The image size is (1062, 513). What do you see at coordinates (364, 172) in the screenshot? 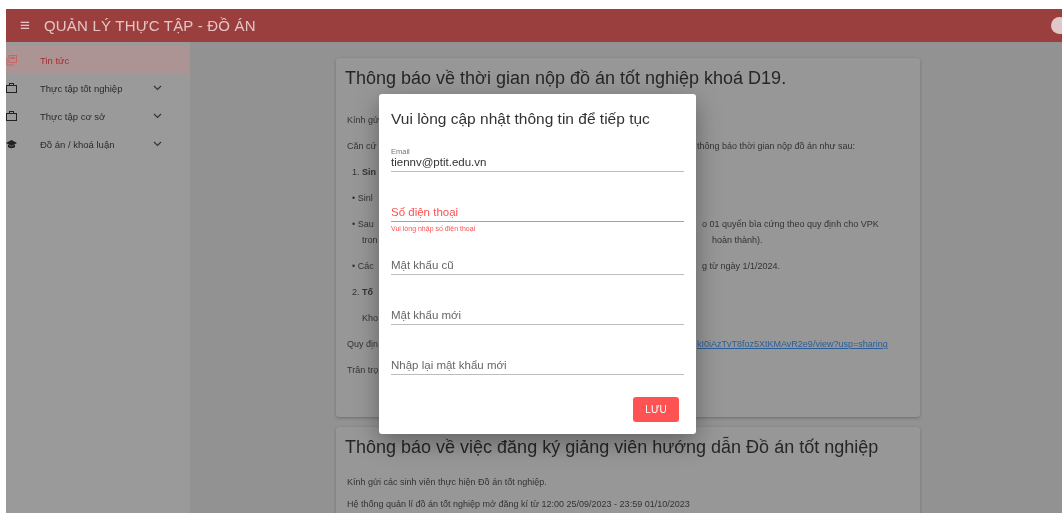
I see `post-text: 1. Sin` at bounding box center [364, 172].